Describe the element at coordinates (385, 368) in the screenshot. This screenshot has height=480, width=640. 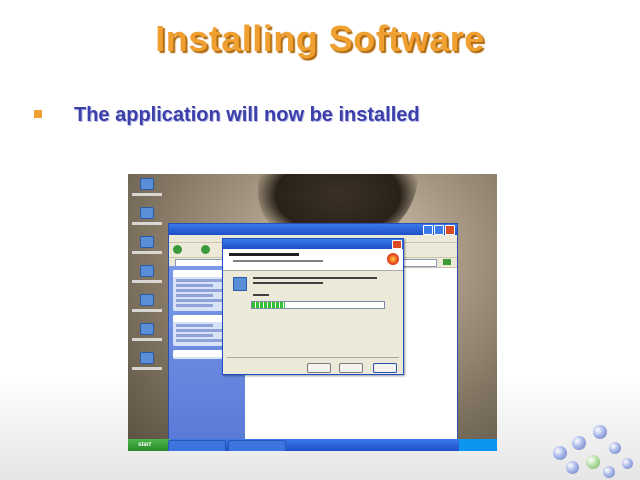
I see `cancel-button` at that location.